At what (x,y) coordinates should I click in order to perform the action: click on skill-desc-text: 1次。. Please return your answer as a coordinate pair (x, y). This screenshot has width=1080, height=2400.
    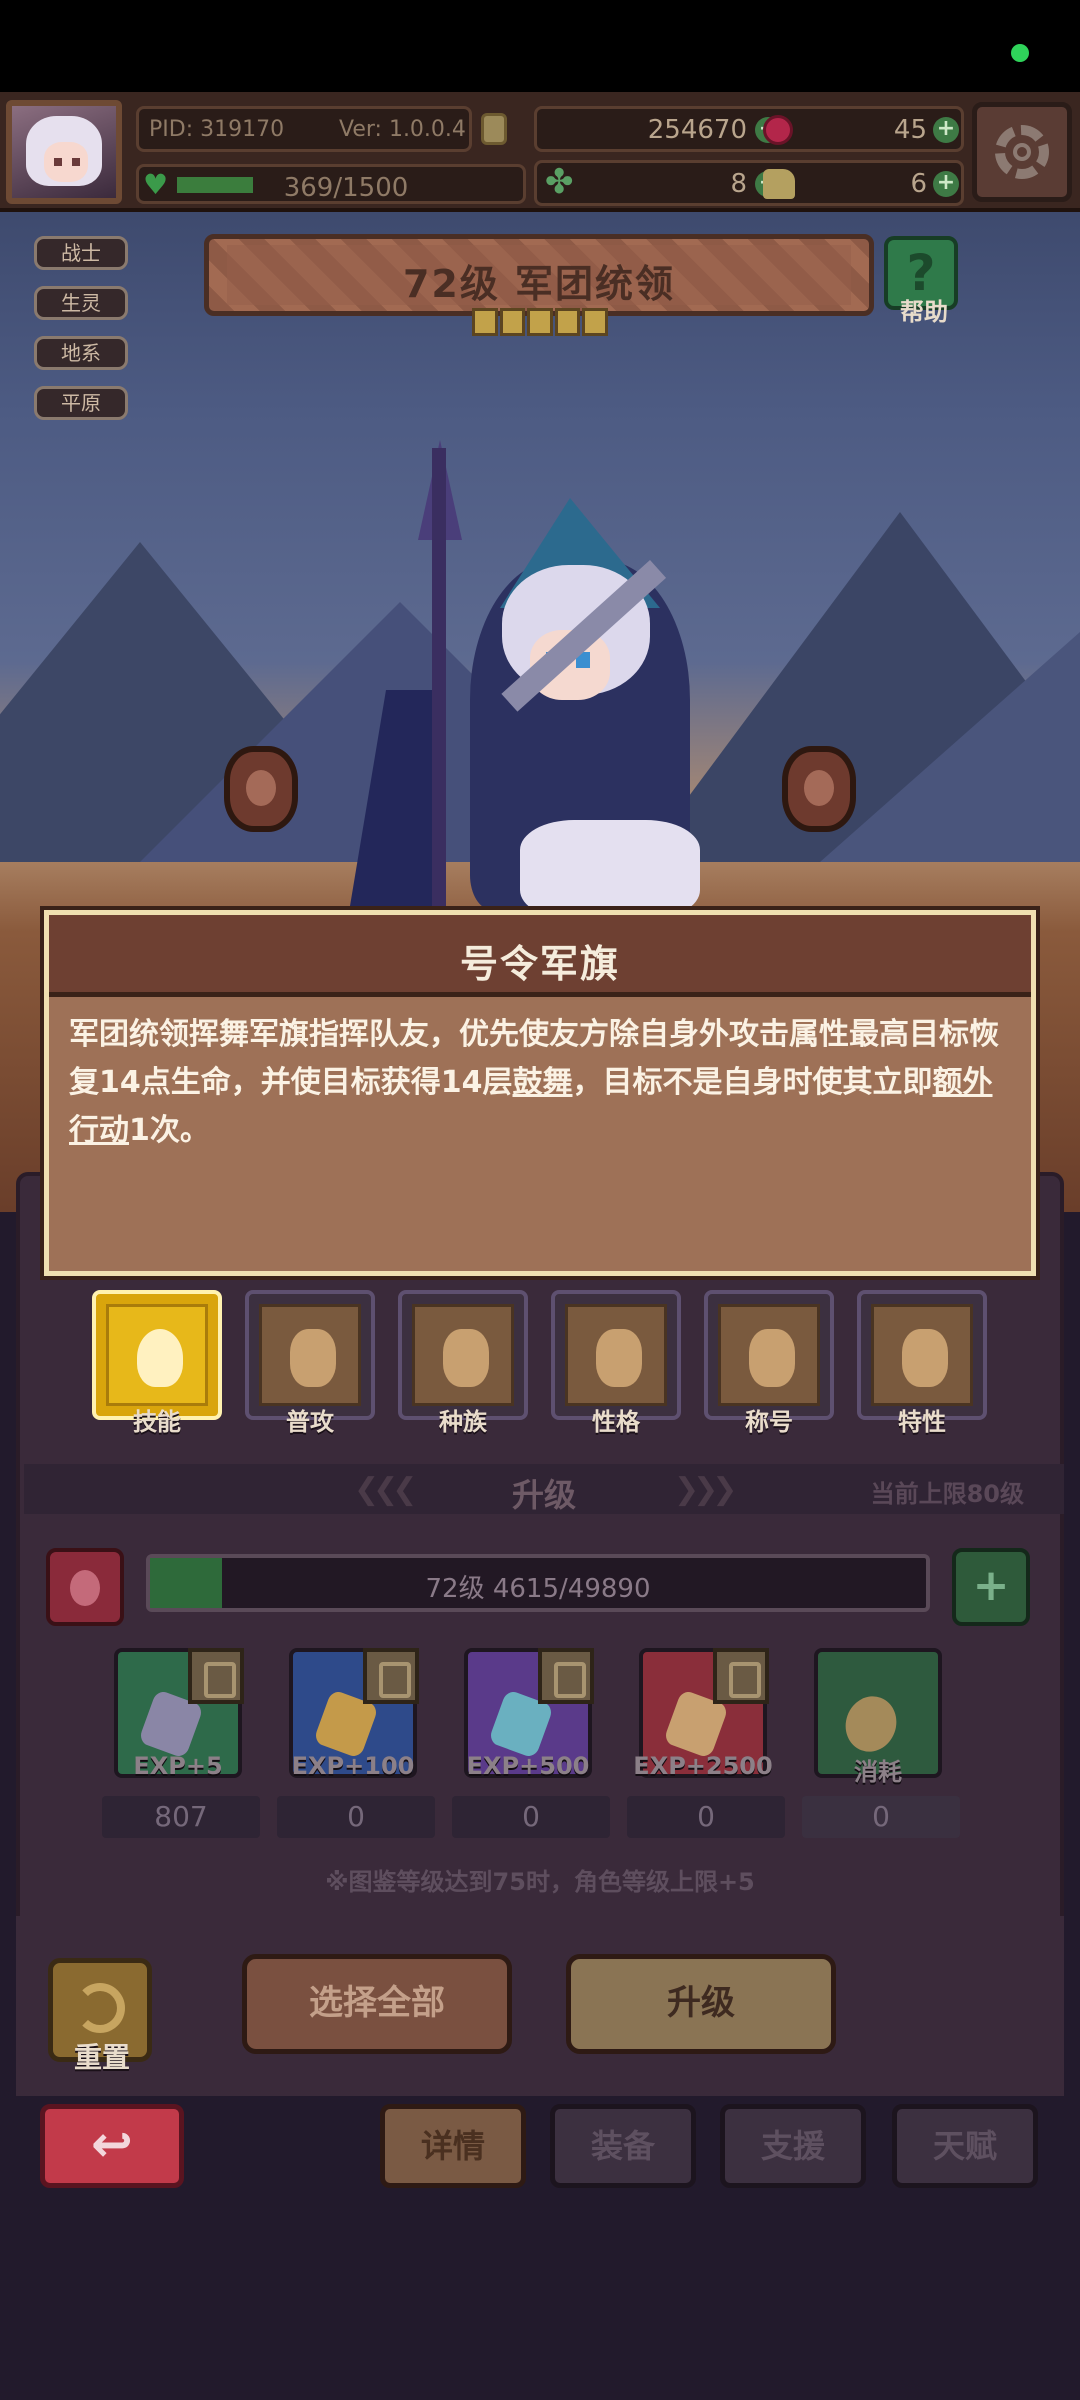
    Looking at the image, I should click on (169, 1130).